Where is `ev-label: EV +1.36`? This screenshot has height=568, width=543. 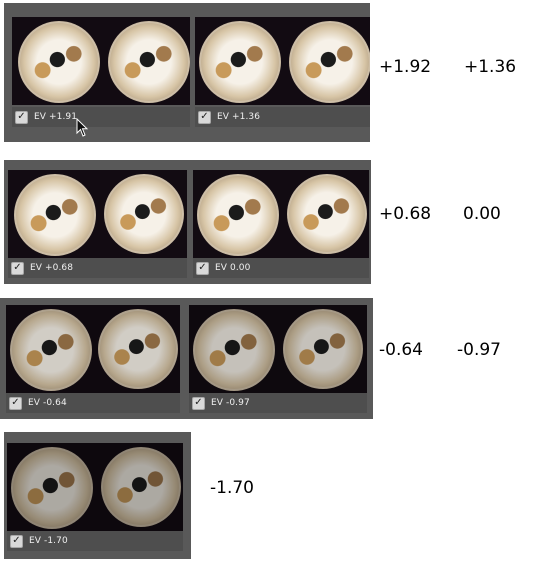 ev-label: EV +1.36 is located at coordinates (239, 117).